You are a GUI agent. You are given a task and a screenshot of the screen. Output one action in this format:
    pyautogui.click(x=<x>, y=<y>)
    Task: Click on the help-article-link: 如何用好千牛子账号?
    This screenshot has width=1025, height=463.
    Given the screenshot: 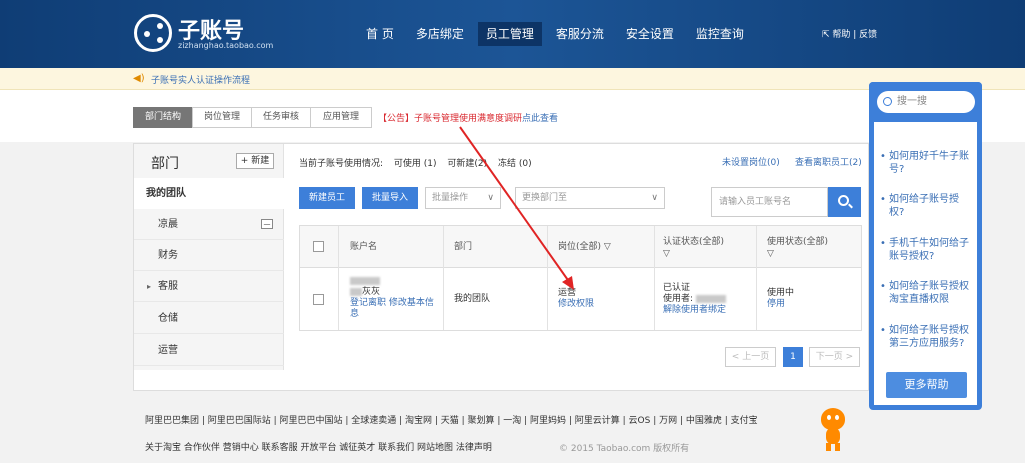 What is the action you would take?
    pyautogui.click(x=925, y=163)
    